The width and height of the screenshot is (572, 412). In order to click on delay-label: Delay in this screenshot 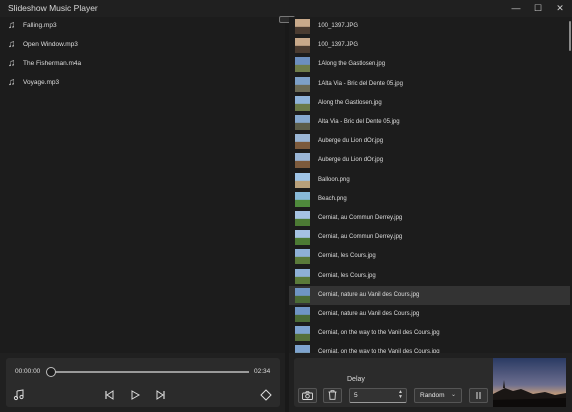, I will do `click(356, 379)`.